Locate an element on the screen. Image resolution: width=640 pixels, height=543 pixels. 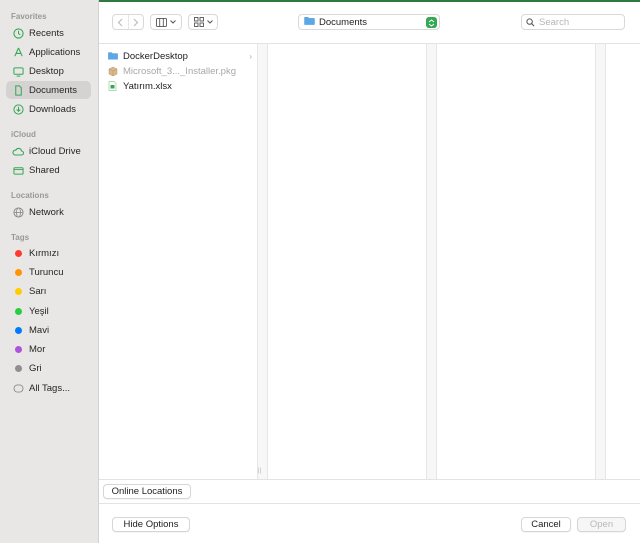
sidebar-item-label: Gri is located at coordinates (35, 368).